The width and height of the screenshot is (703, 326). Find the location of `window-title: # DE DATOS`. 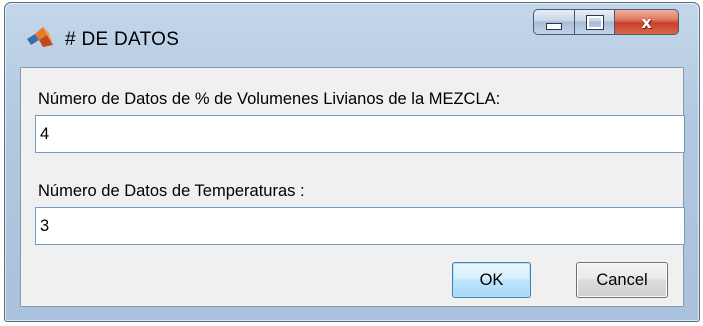

window-title: # DE DATOS is located at coordinates (122, 39).